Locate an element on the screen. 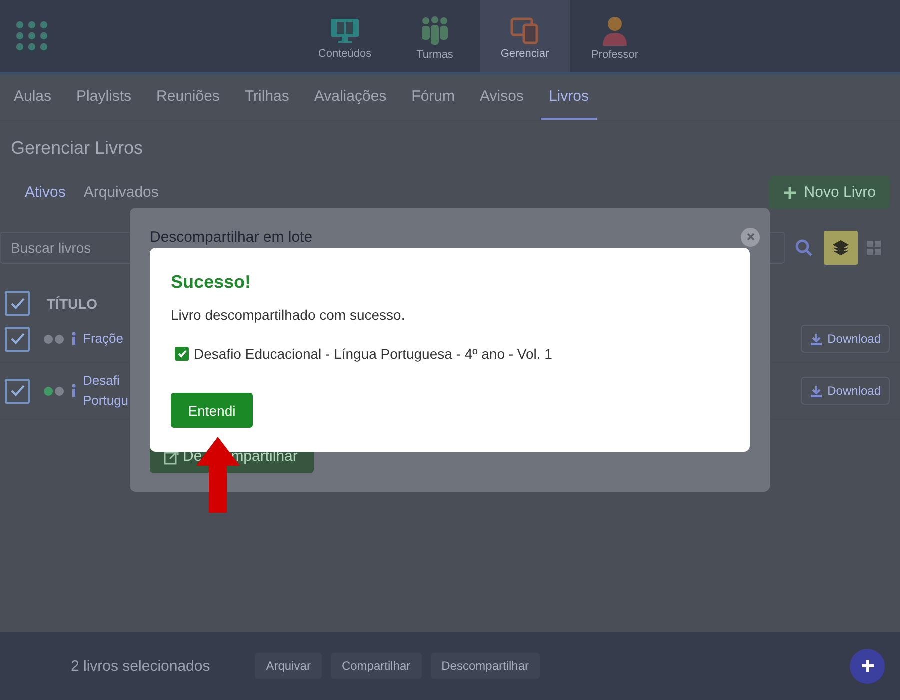 This screenshot has height=700, width=900. subnav-tab: Avisos is located at coordinates (502, 97).